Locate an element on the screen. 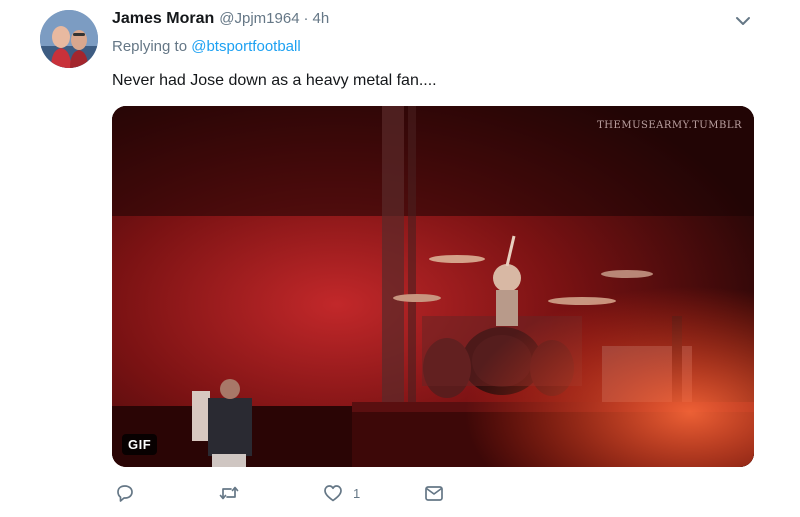 Image resolution: width=800 pixels, height=517 pixels. media-watermark: THEMUSEARMY.TUMBLR is located at coordinates (669, 125).